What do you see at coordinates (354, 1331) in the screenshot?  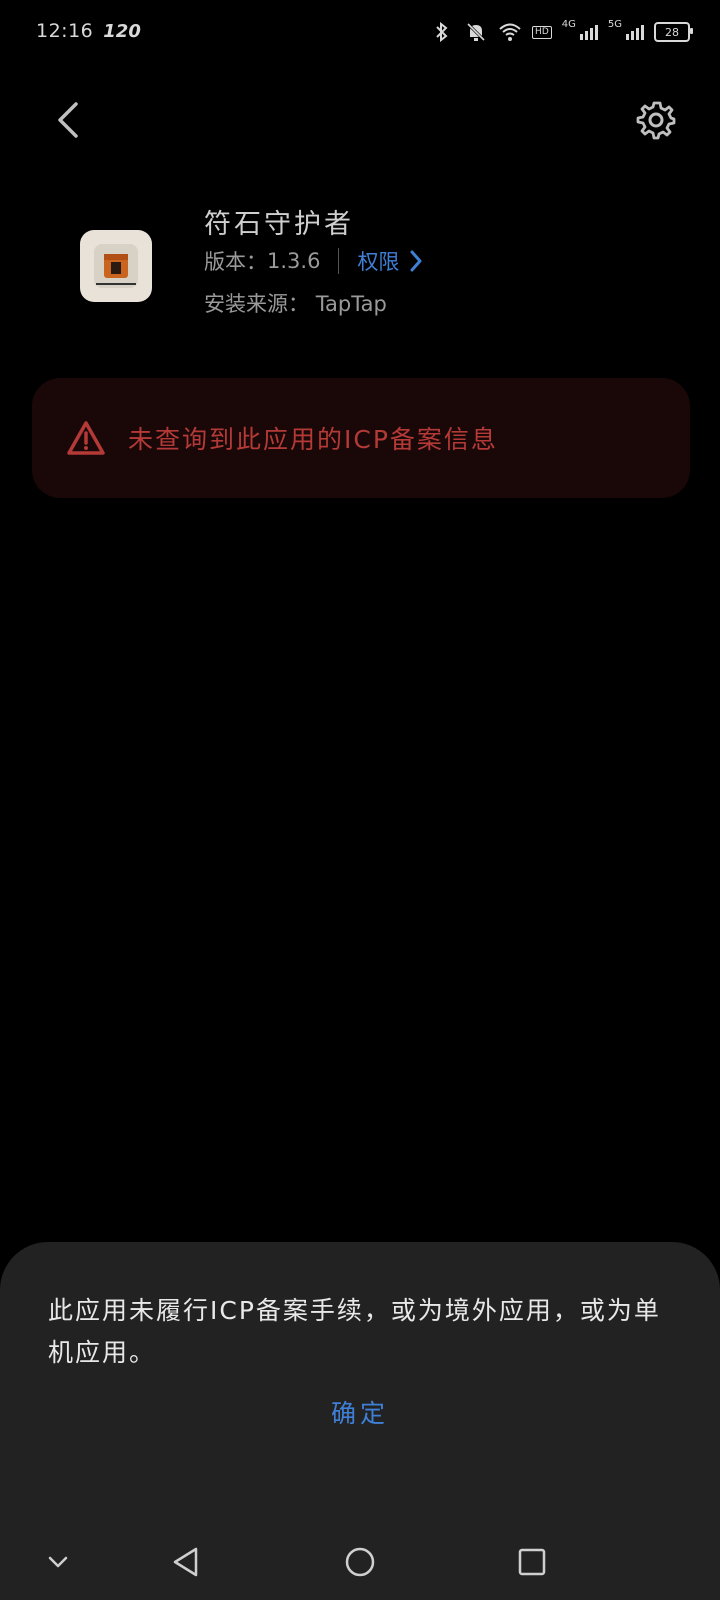 I see `sheet-message: 此应用未履行ICP备案手续，或为境外应用，或为单机应用。` at bounding box center [354, 1331].